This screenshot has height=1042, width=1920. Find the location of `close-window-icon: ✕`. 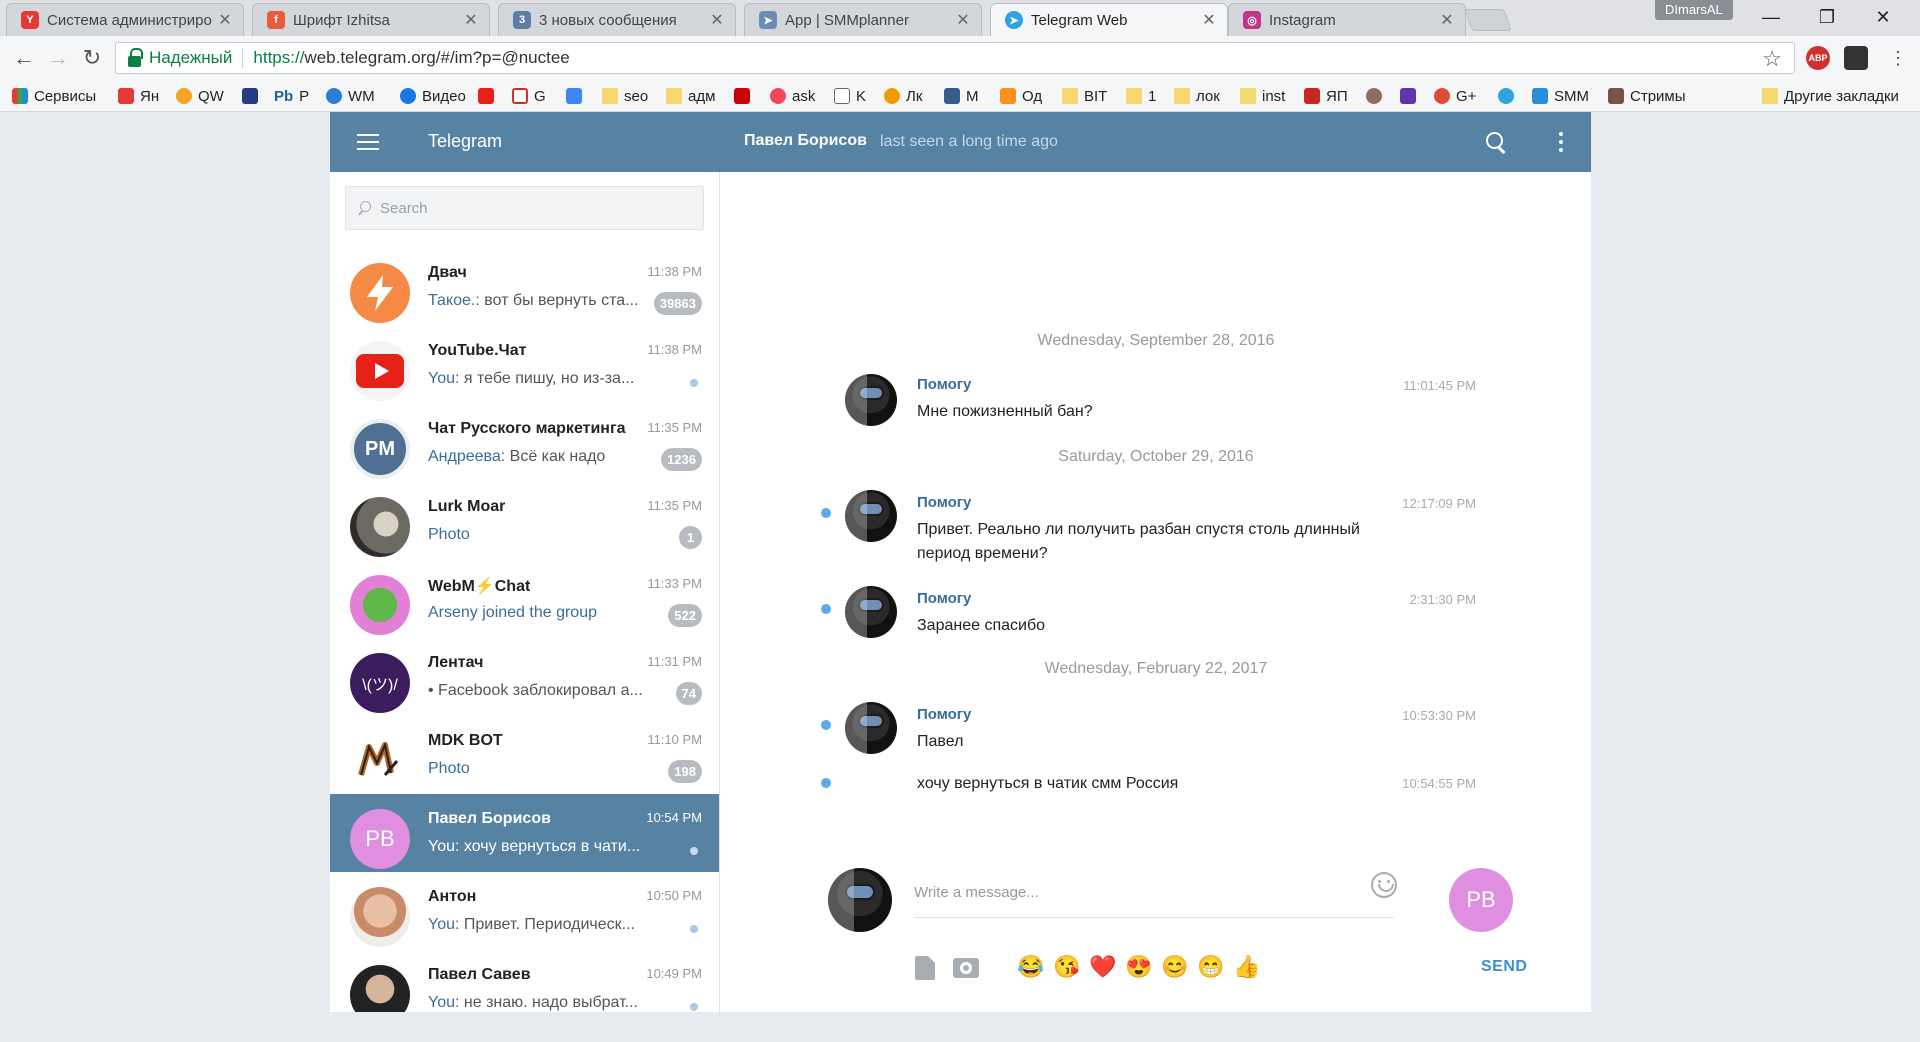

close-window-icon: ✕ is located at coordinates (1883, 17).